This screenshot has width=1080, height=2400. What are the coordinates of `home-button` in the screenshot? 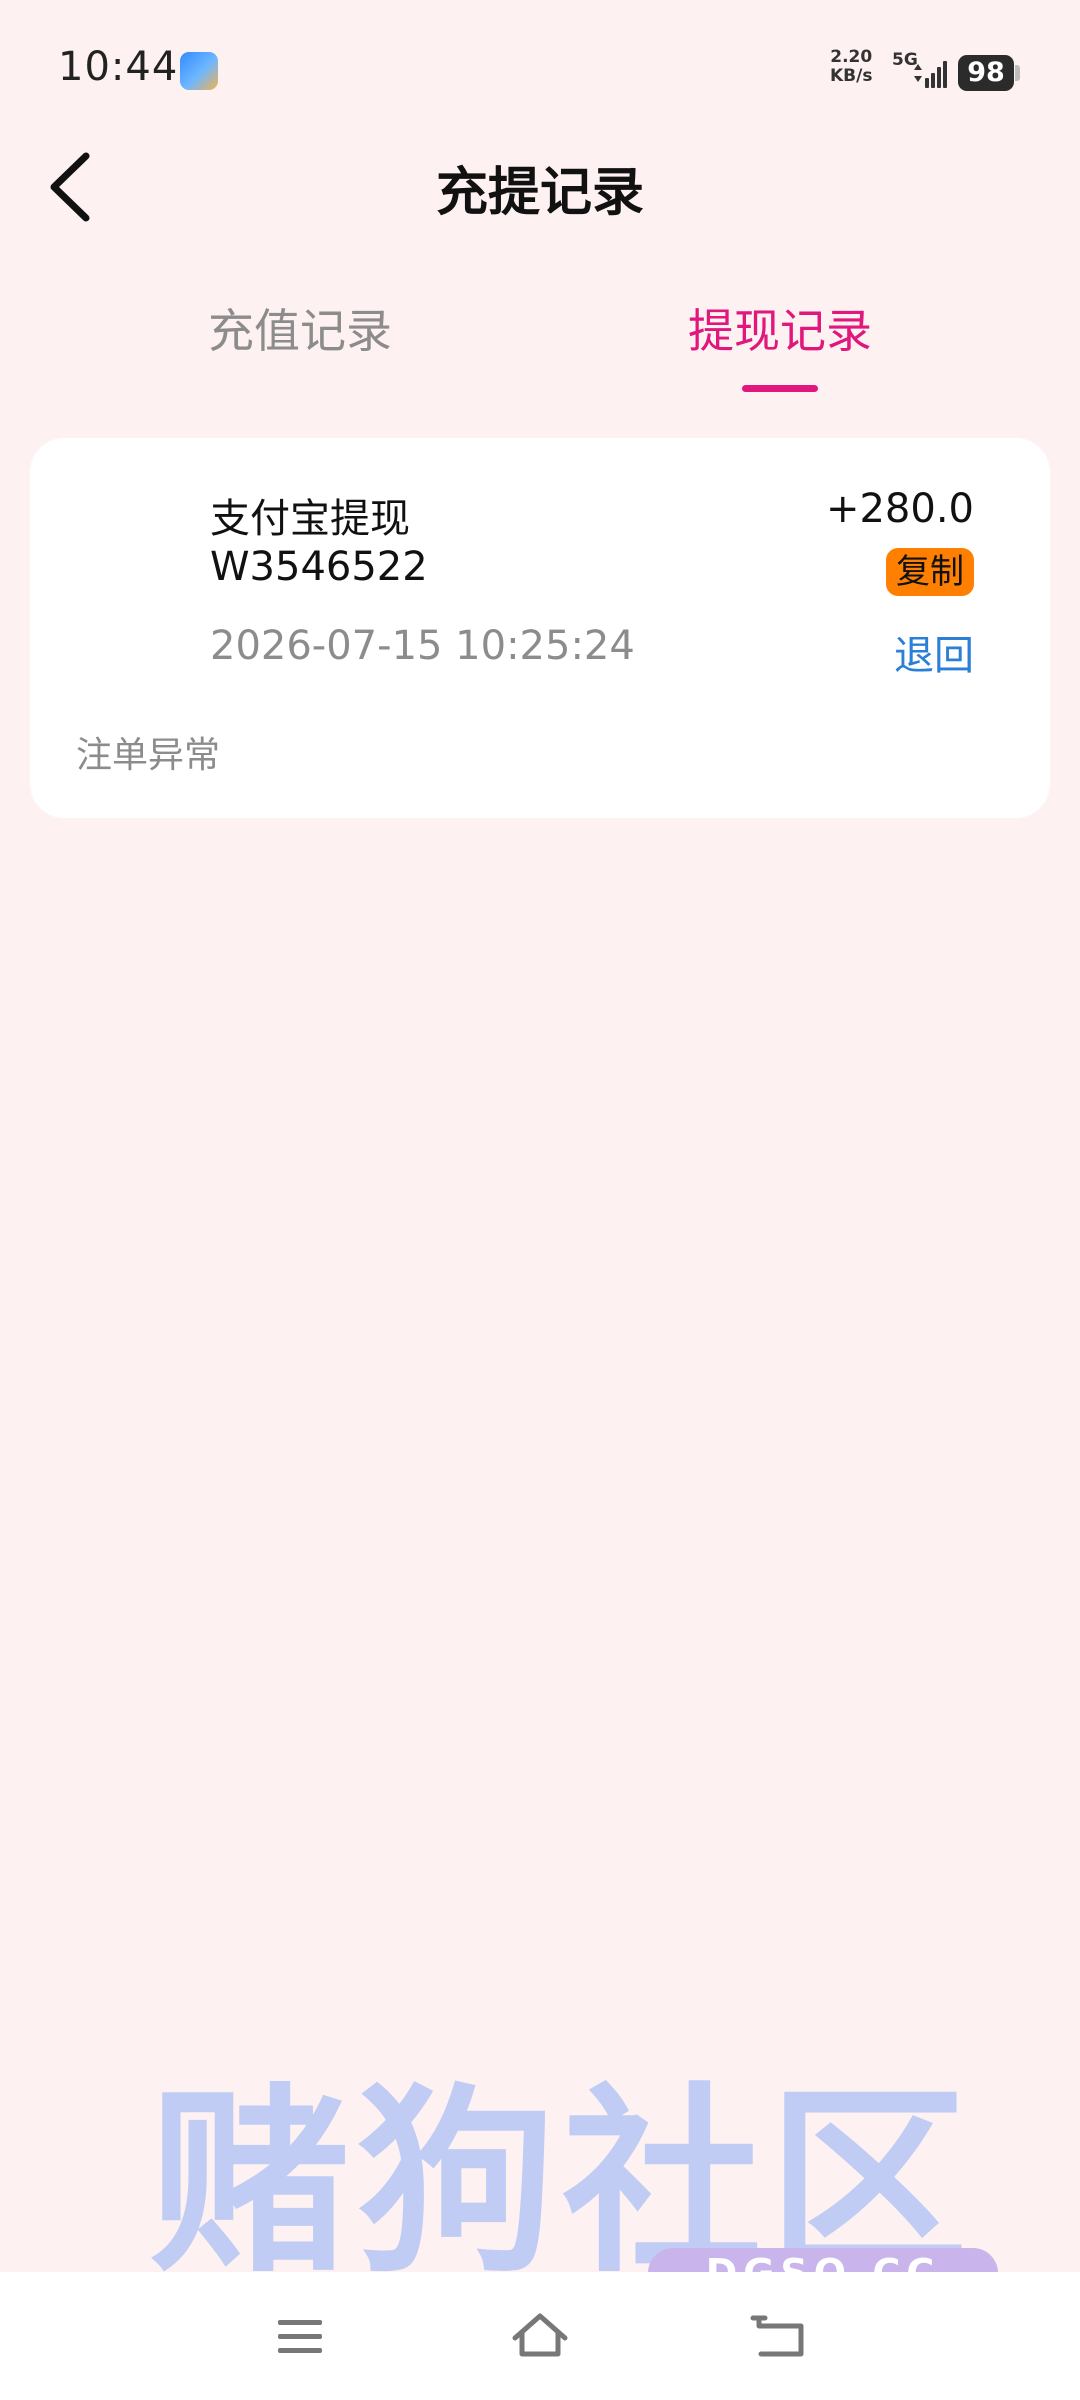 It's located at (540, 2336).